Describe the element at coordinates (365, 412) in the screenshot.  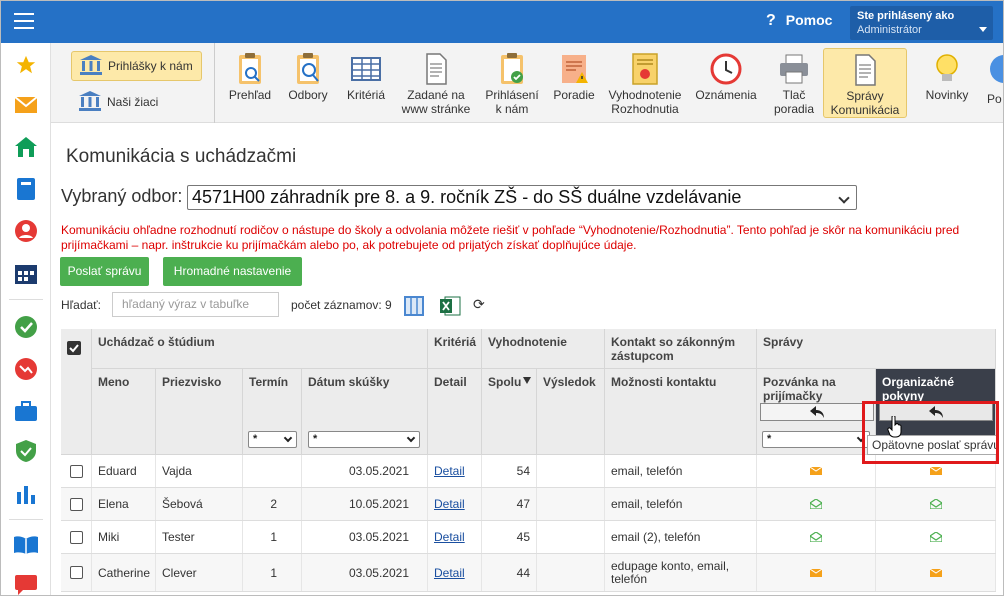
I see `column-exam-date: Dátum skúšky *` at that location.